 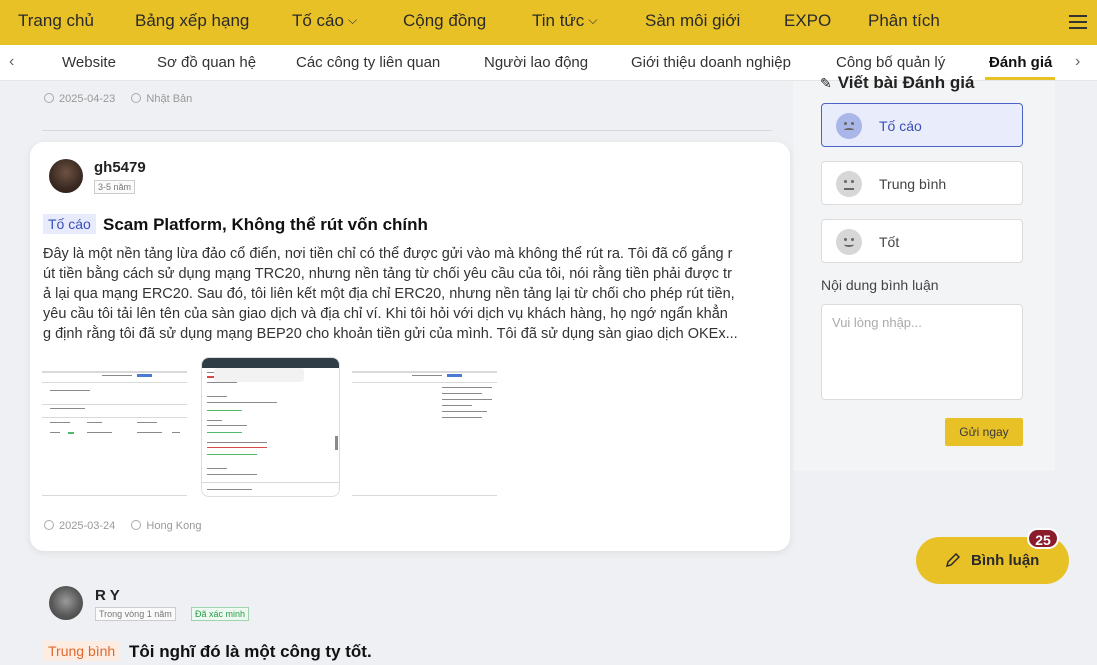 I want to click on rating-neutral-button: Trung bình, so click(x=922, y=183).